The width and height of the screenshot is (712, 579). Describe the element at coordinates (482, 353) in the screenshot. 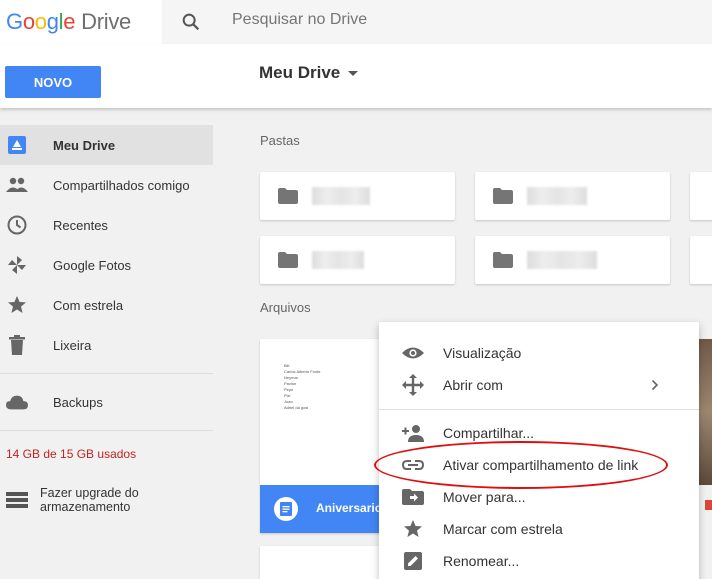

I see `menu-item-label: Visualização` at that location.